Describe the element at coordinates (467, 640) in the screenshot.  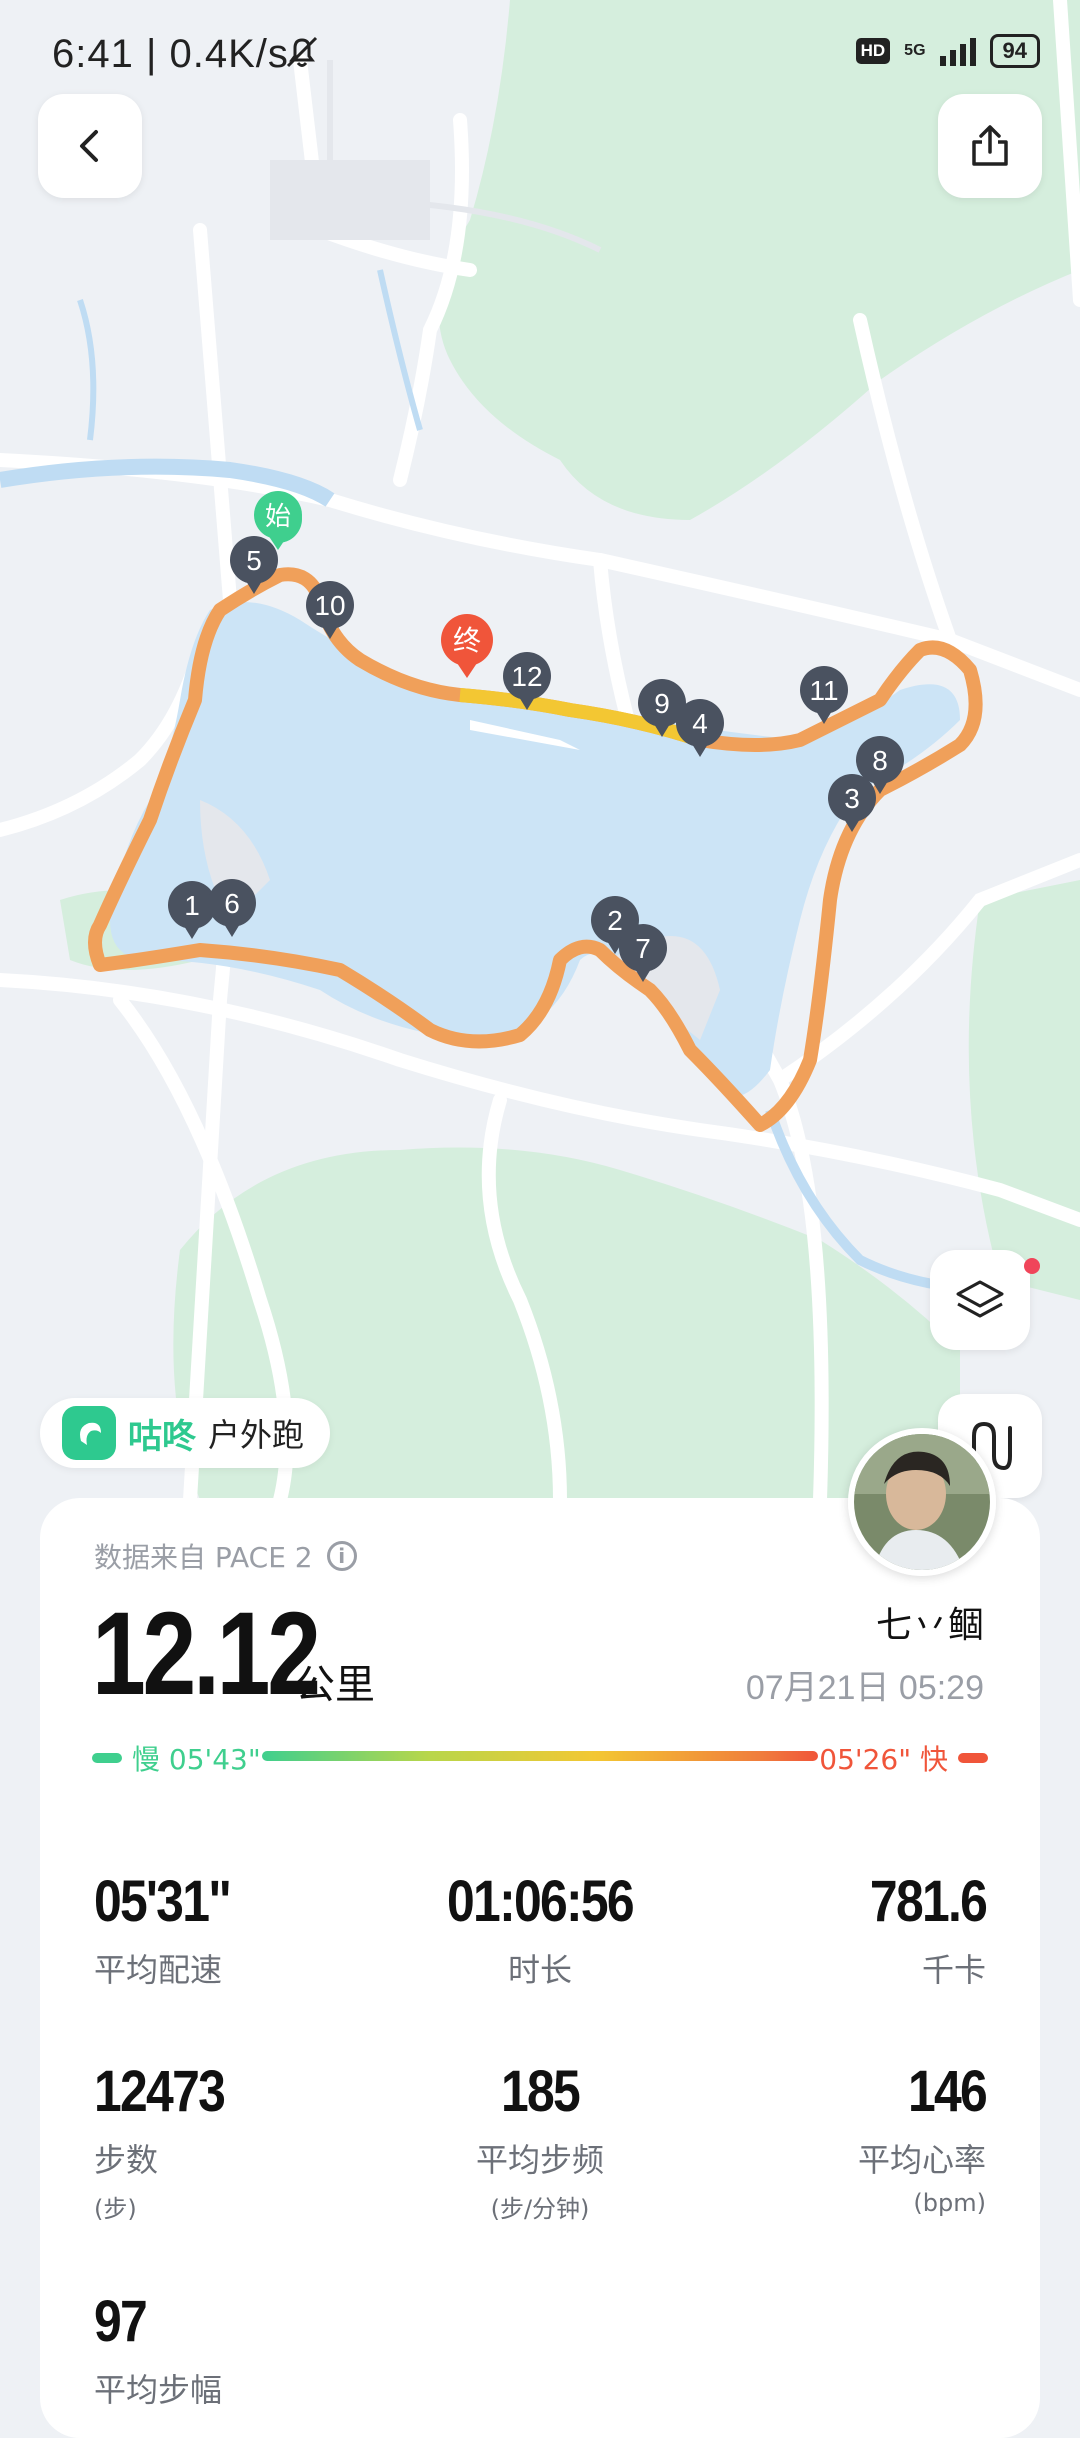
I see `end-label: 终` at that location.